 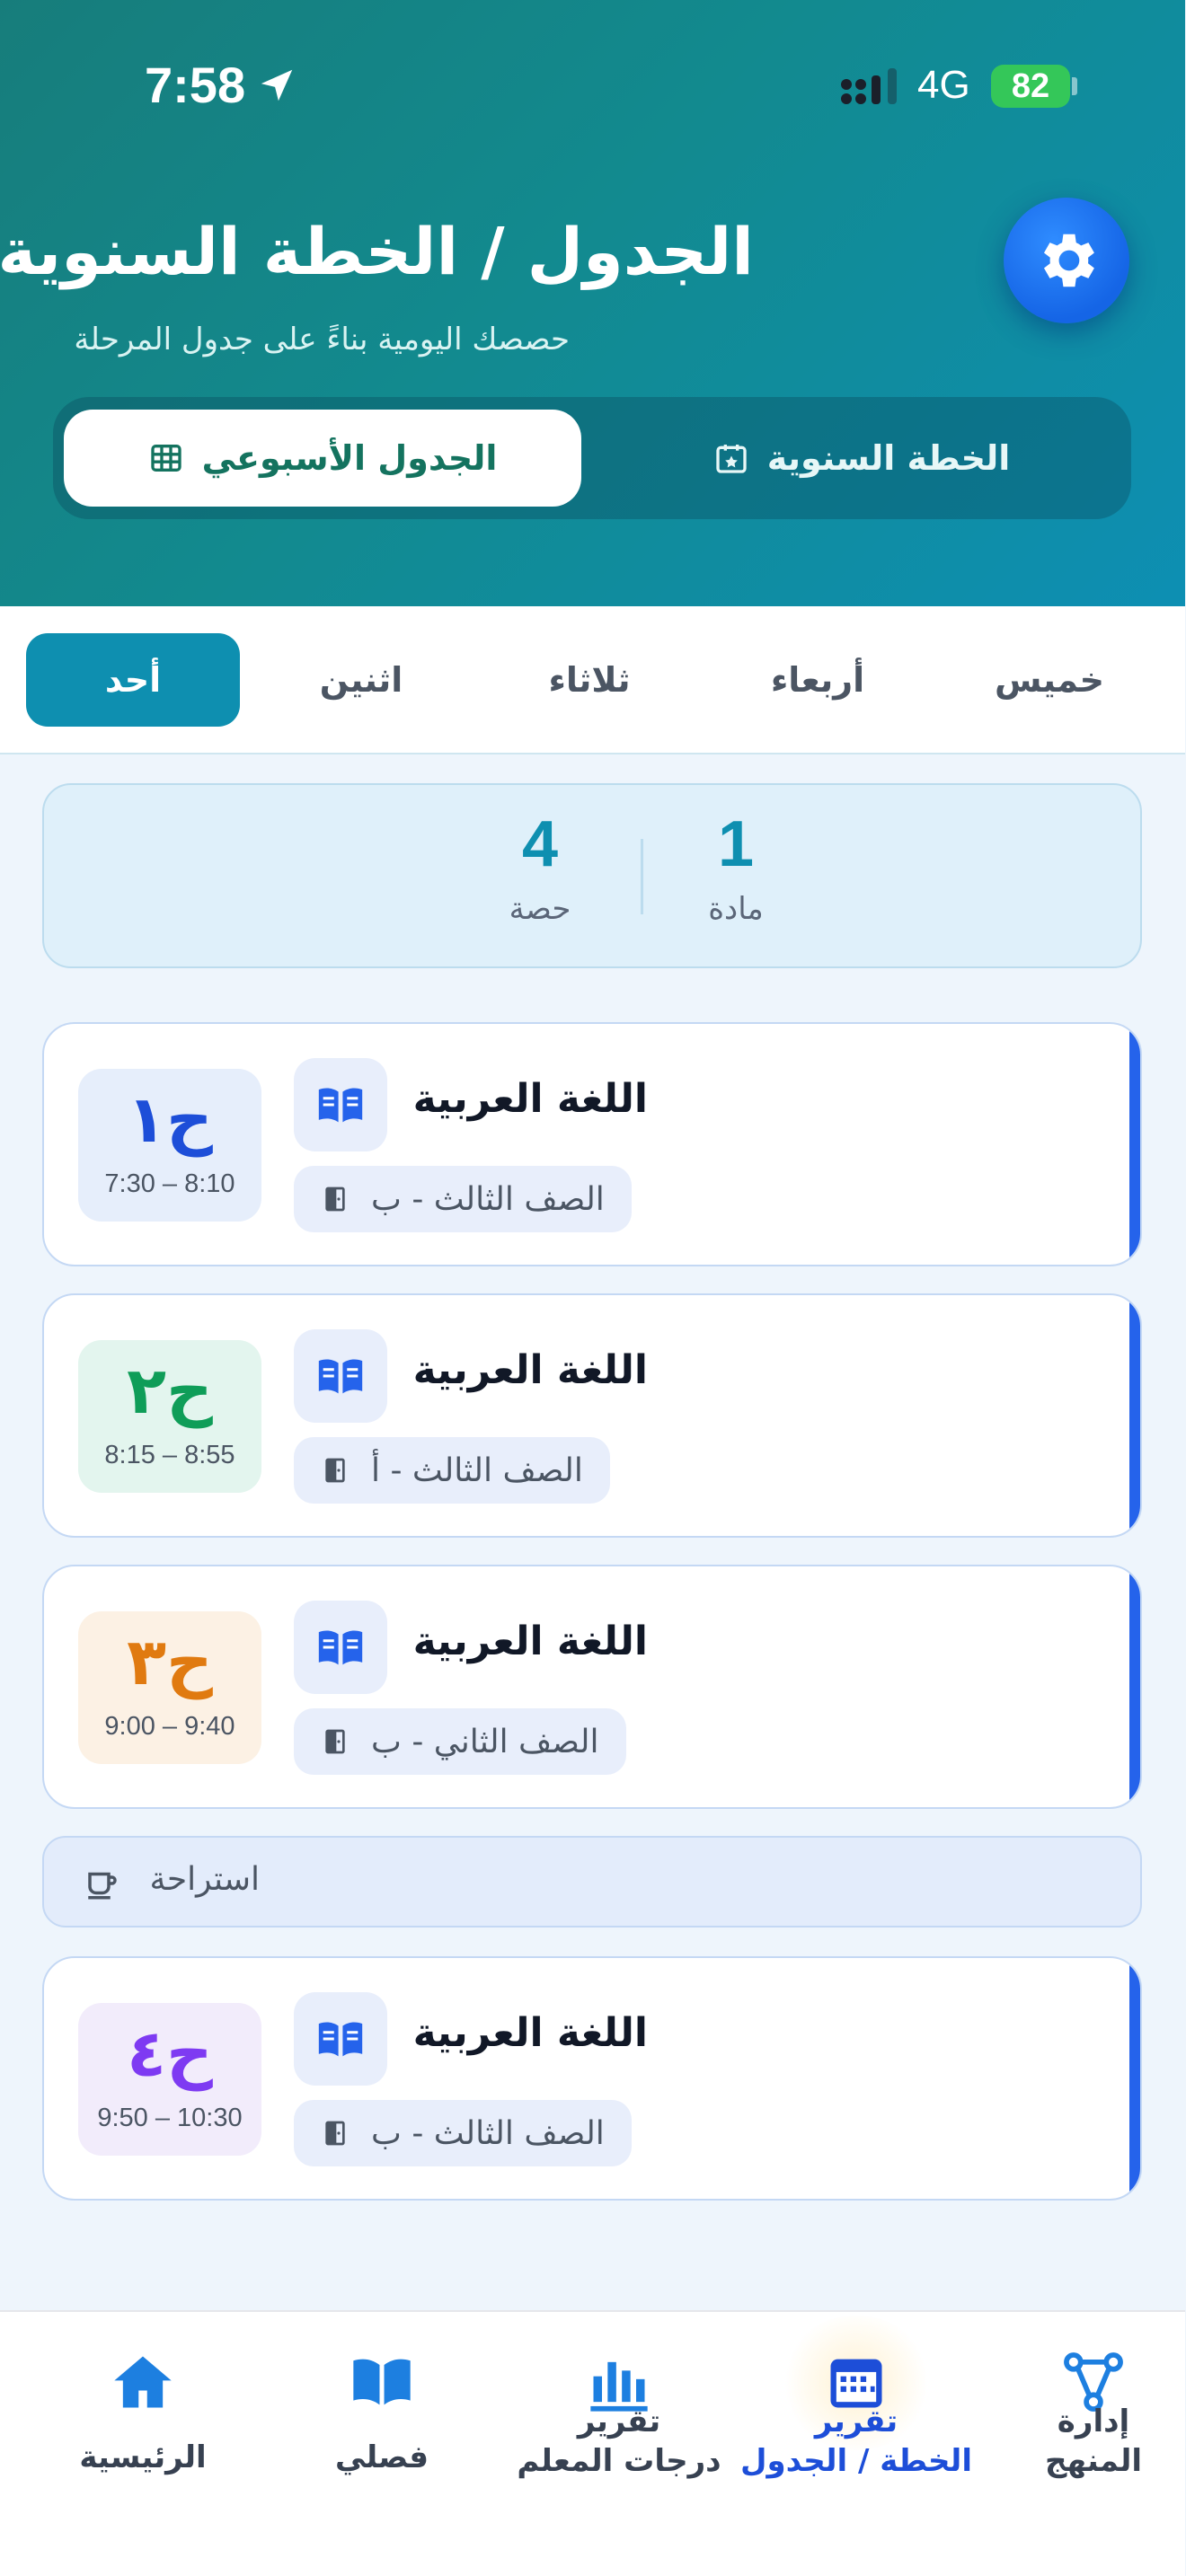 What do you see at coordinates (643, 876) in the screenshot?
I see `summary-divider` at bounding box center [643, 876].